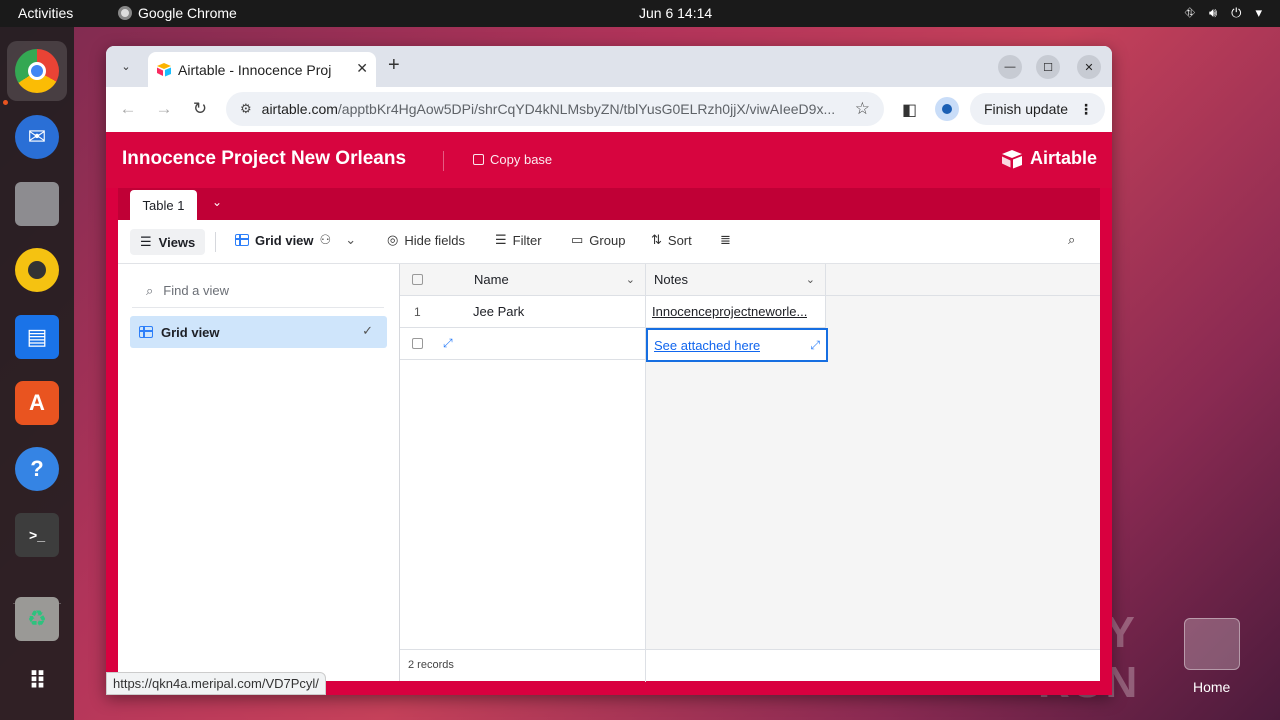 Image resolution: width=1280 pixels, height=720 pixels. I want to click on search-button: ⌕, so click(1071, 240).